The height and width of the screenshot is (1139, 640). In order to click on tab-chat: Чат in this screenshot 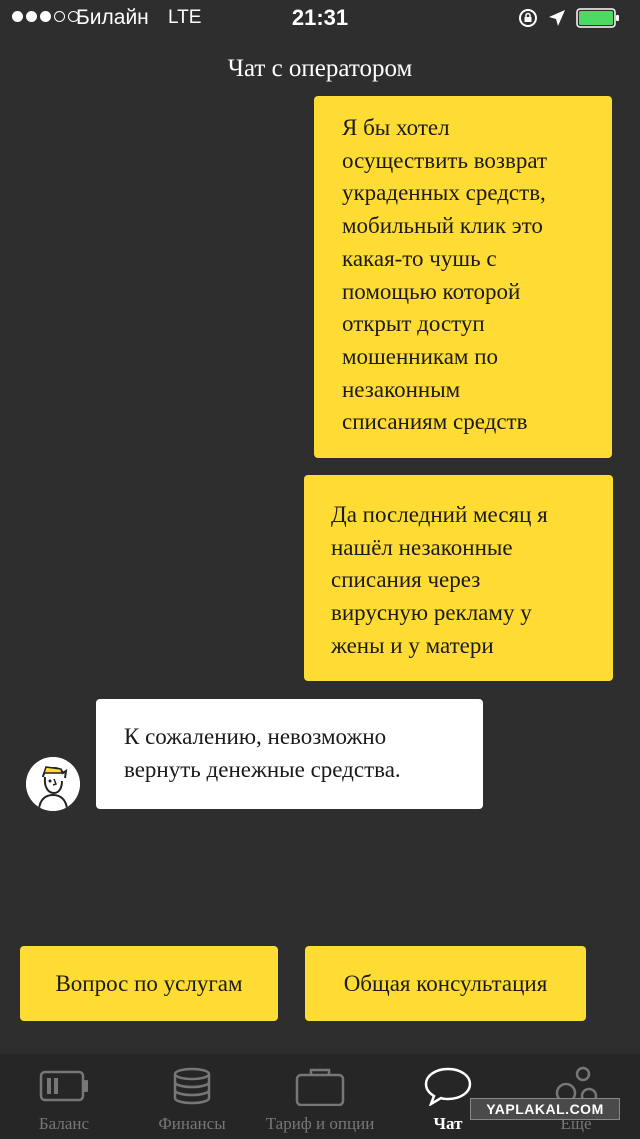, I will do `click(448, 1096)`.